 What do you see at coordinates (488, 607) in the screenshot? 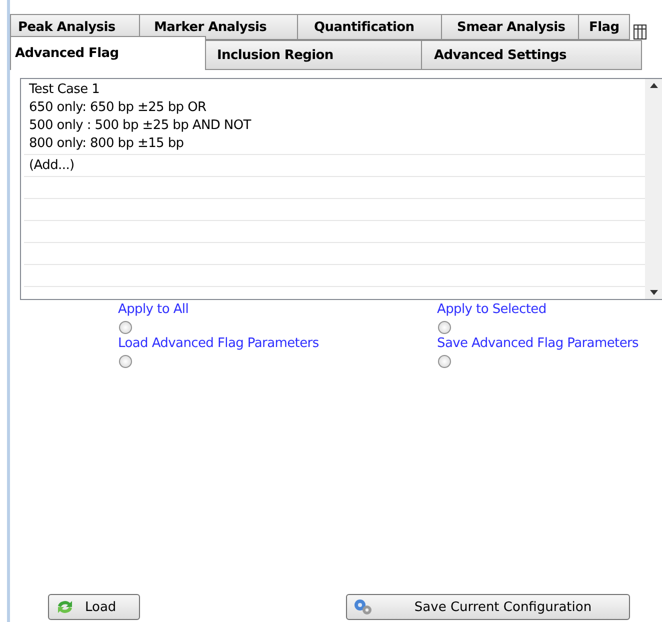
I see `save-button: Save Current Configuration` at bounding box center [488, 607].